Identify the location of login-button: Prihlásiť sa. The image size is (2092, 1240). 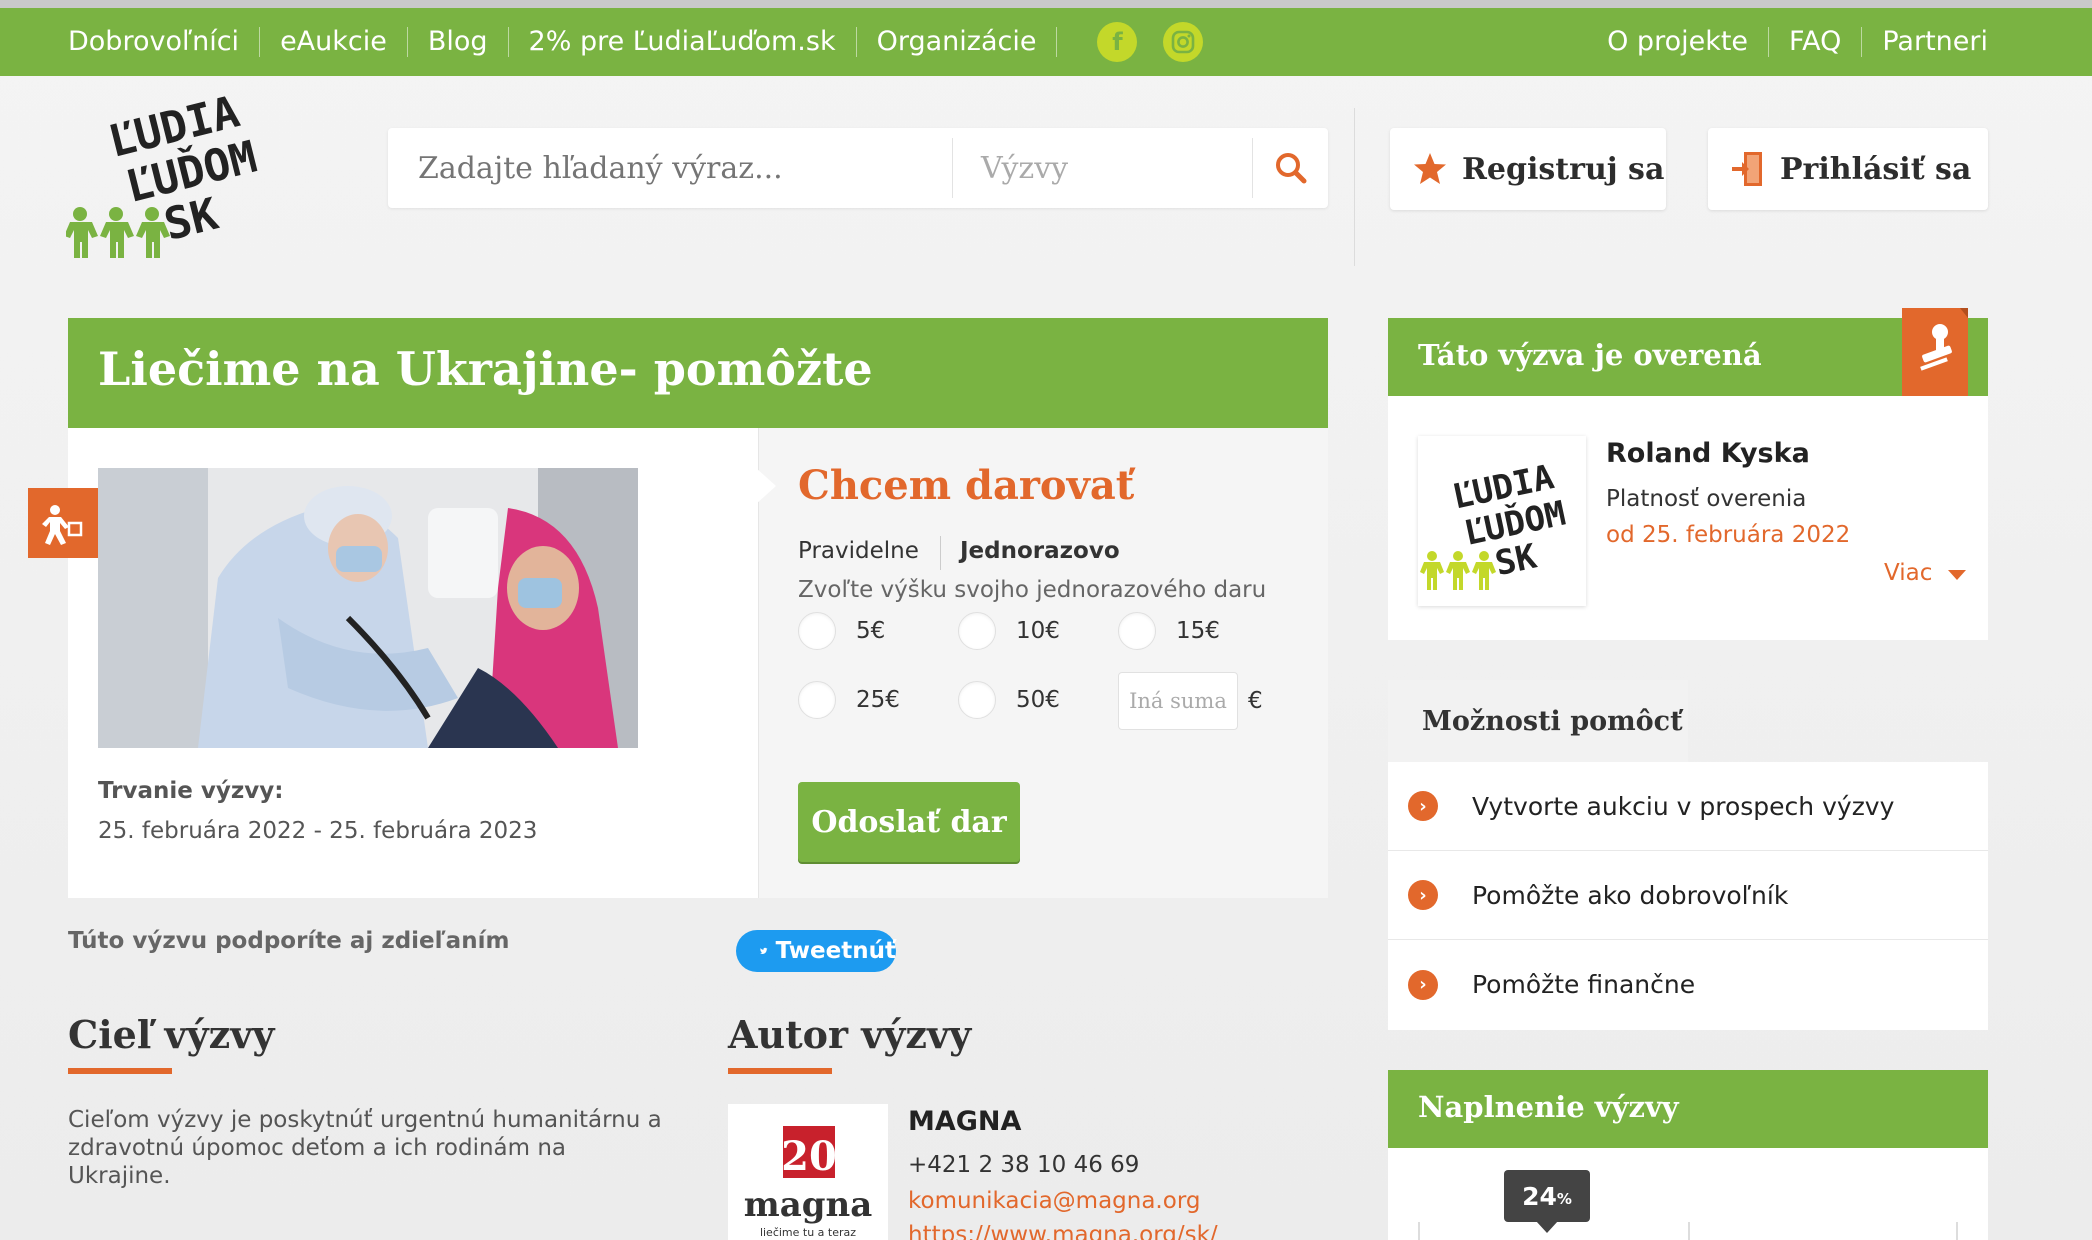
(1848, 169).